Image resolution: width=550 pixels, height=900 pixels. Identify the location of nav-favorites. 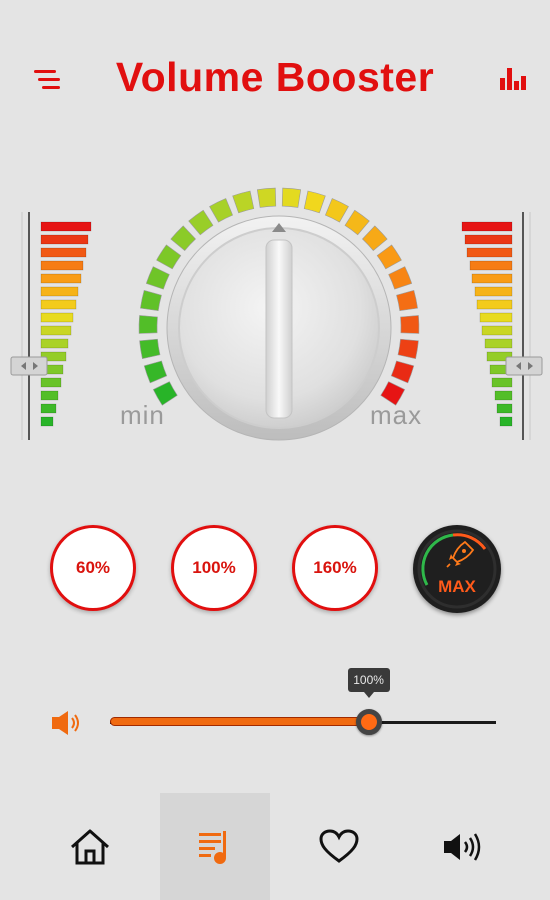
(339, 846).